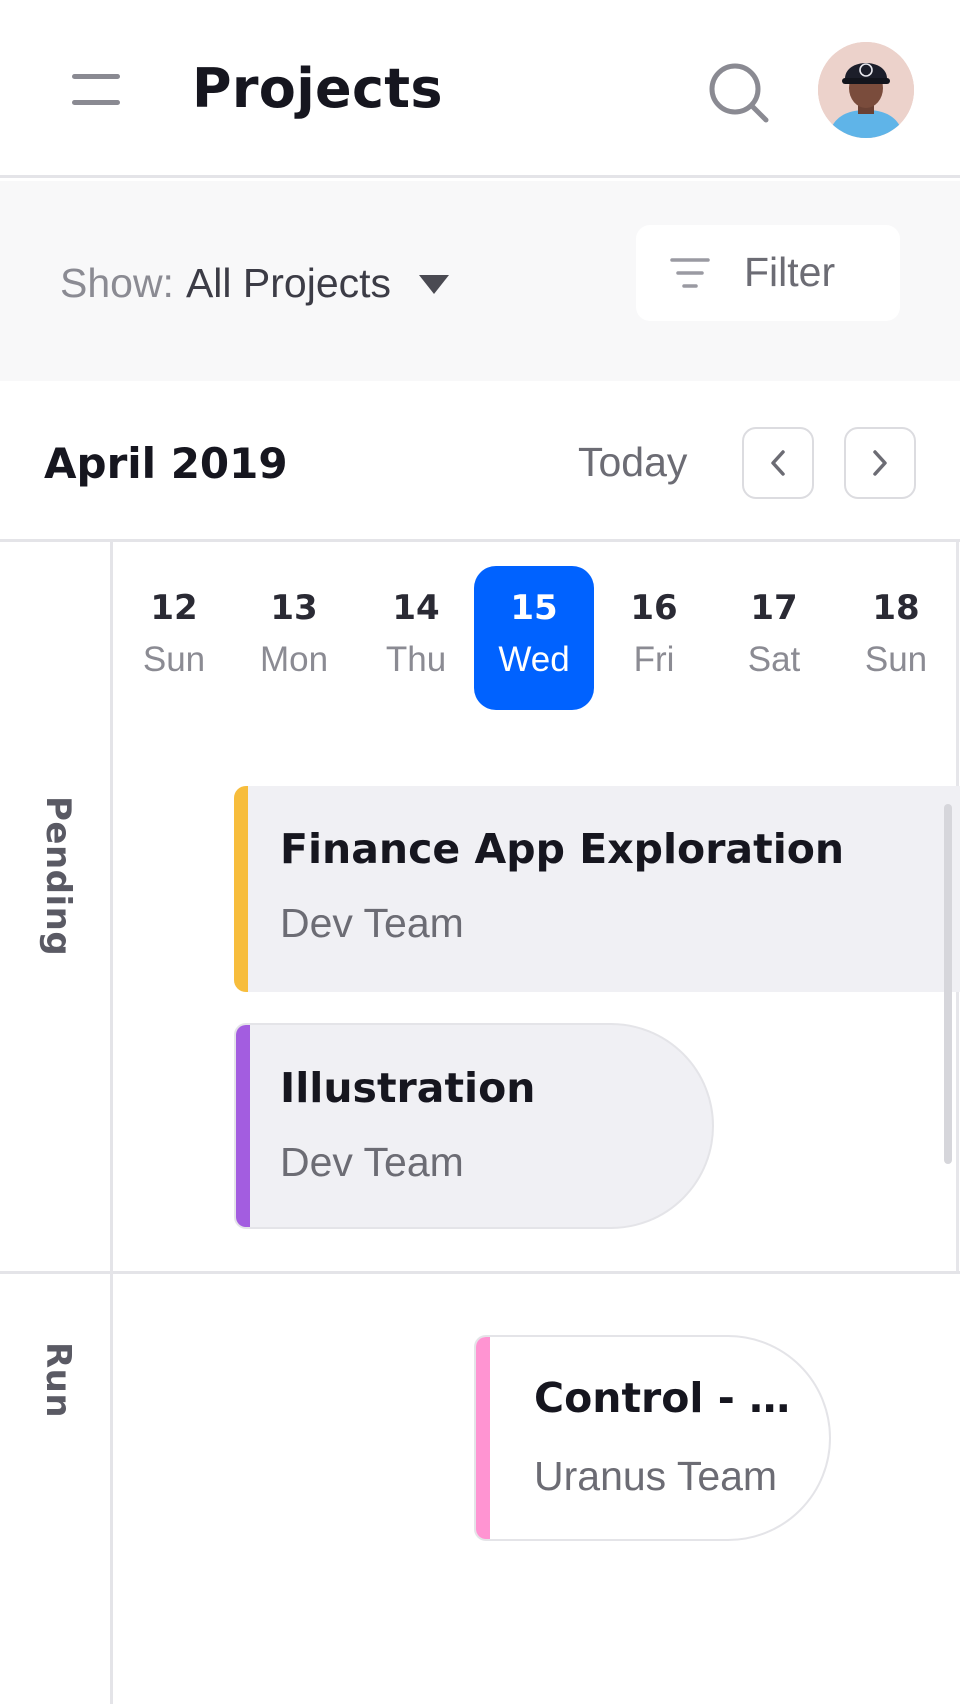 The image size is (960, 1704). What do you see at coordinates (654, 638) in the screenshot?
I see `day-16: 16 Fri` at bounding box center [654, 638].